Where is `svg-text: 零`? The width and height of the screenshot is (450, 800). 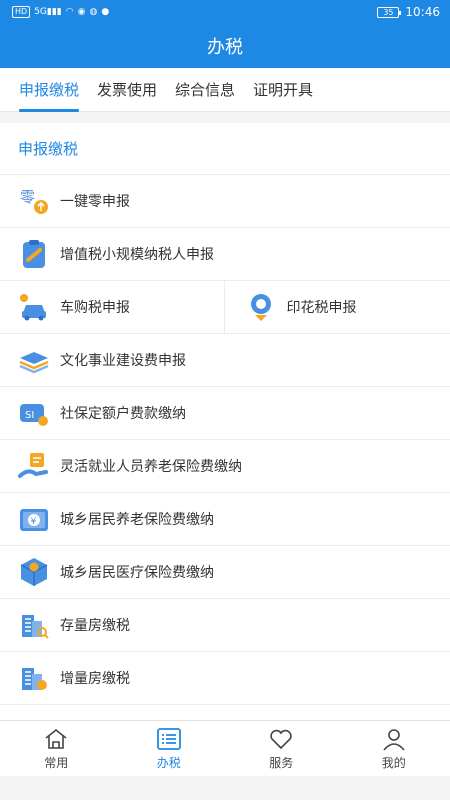 svg-text: 零 is located at coordinates (27, 197).